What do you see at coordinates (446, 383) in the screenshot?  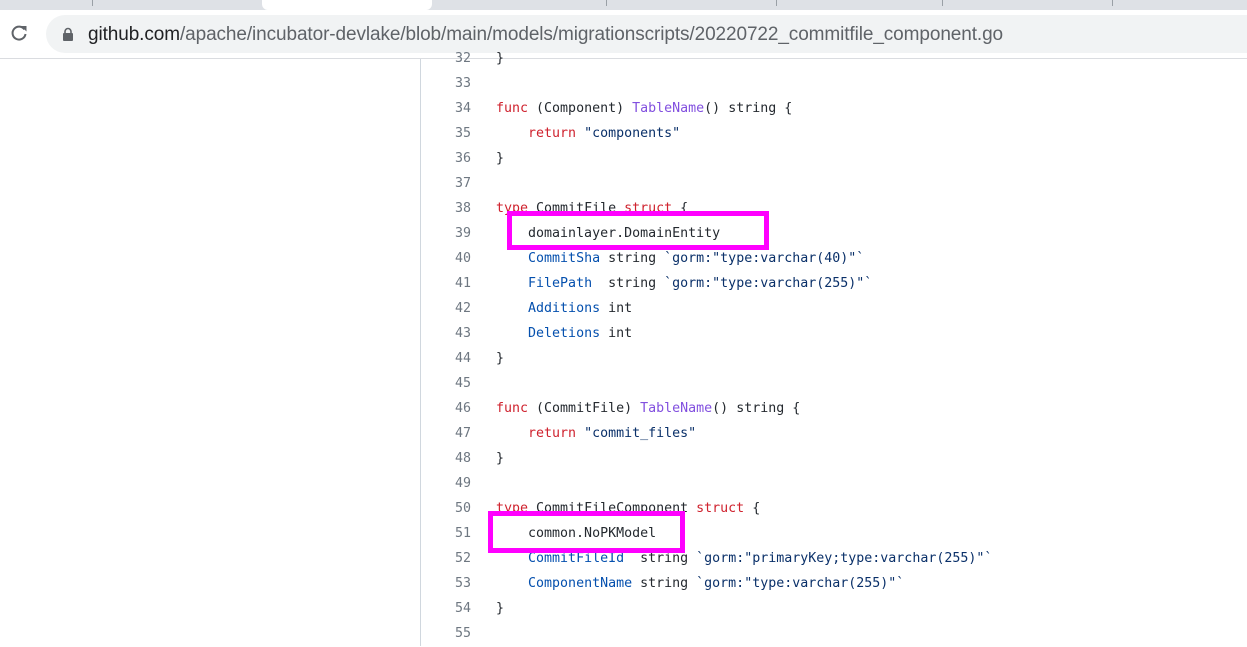 I see `line-number: 45` at bounding box center [446, 383].